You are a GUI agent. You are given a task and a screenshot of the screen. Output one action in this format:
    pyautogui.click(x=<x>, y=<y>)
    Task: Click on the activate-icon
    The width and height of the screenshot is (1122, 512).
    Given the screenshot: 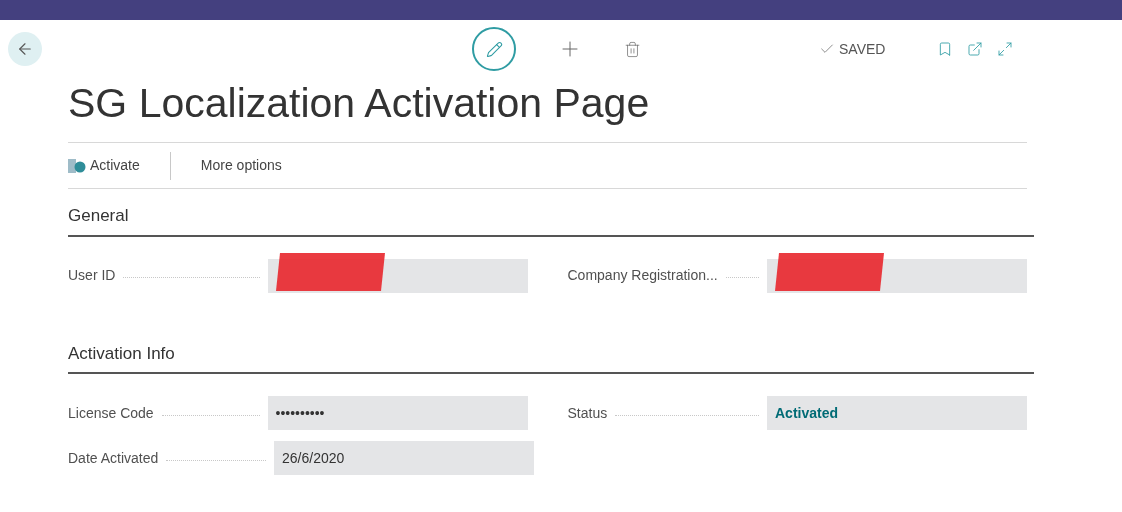 What is the action you would take?
    pyautogui.click(x=77, y=165)
    